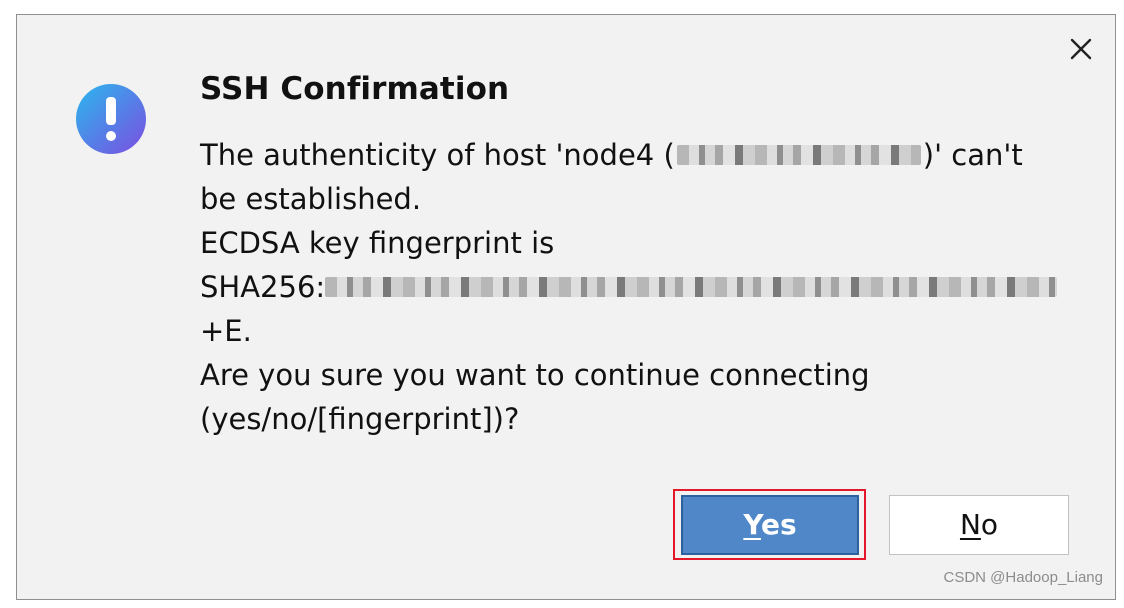 Image resolution: width=1124 pixels, height=608 pixels. I want to click on close-icon, so click(1081, 49).